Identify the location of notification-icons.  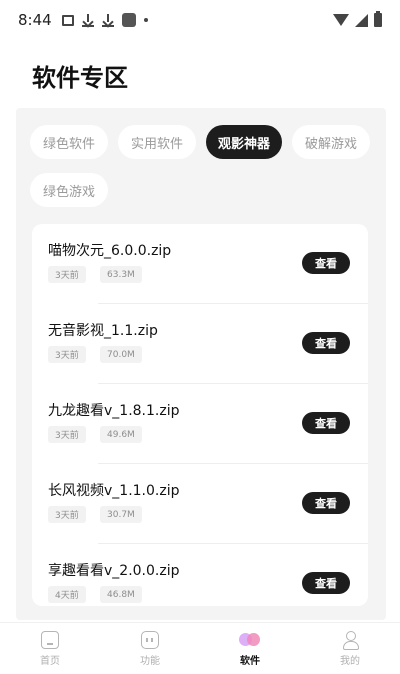
(104, 20).